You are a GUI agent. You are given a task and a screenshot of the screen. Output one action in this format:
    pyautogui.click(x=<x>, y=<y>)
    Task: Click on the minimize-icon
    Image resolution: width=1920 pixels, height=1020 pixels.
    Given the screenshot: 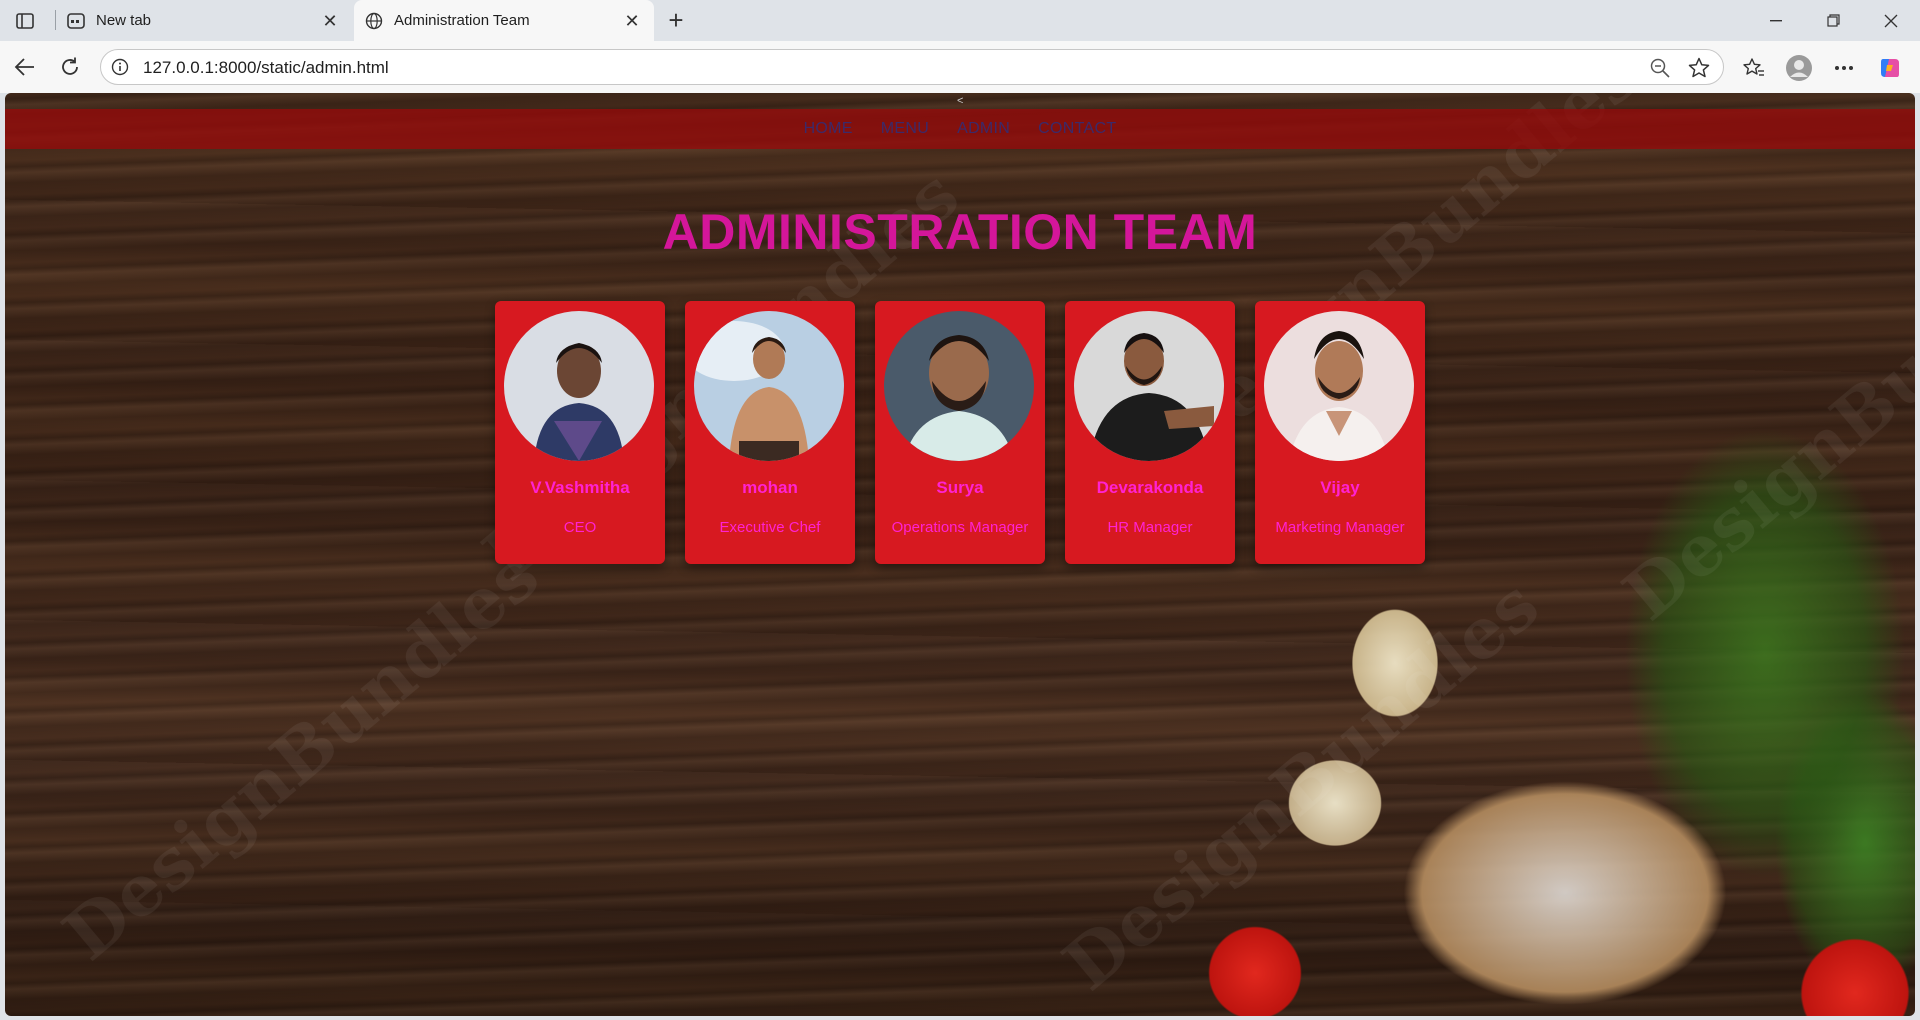 What is the action you would take?
    pyautogui.click(x=1775, y=20)
    